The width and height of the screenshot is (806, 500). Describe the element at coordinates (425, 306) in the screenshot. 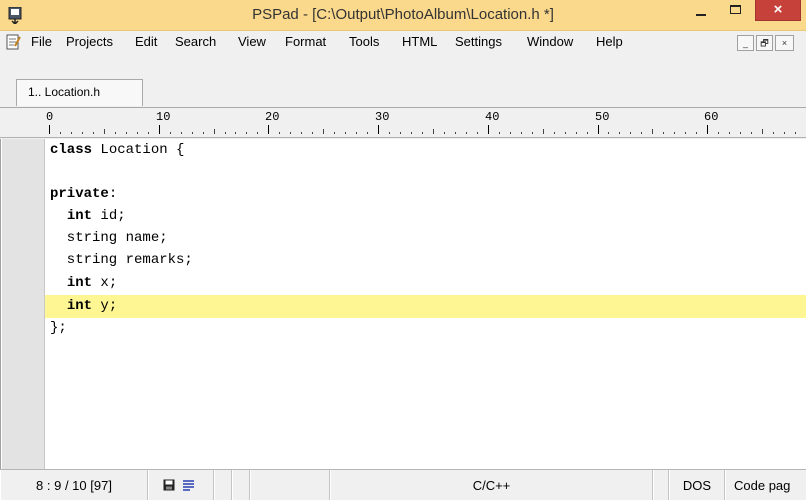

I see `current-line-highlight` at that location.